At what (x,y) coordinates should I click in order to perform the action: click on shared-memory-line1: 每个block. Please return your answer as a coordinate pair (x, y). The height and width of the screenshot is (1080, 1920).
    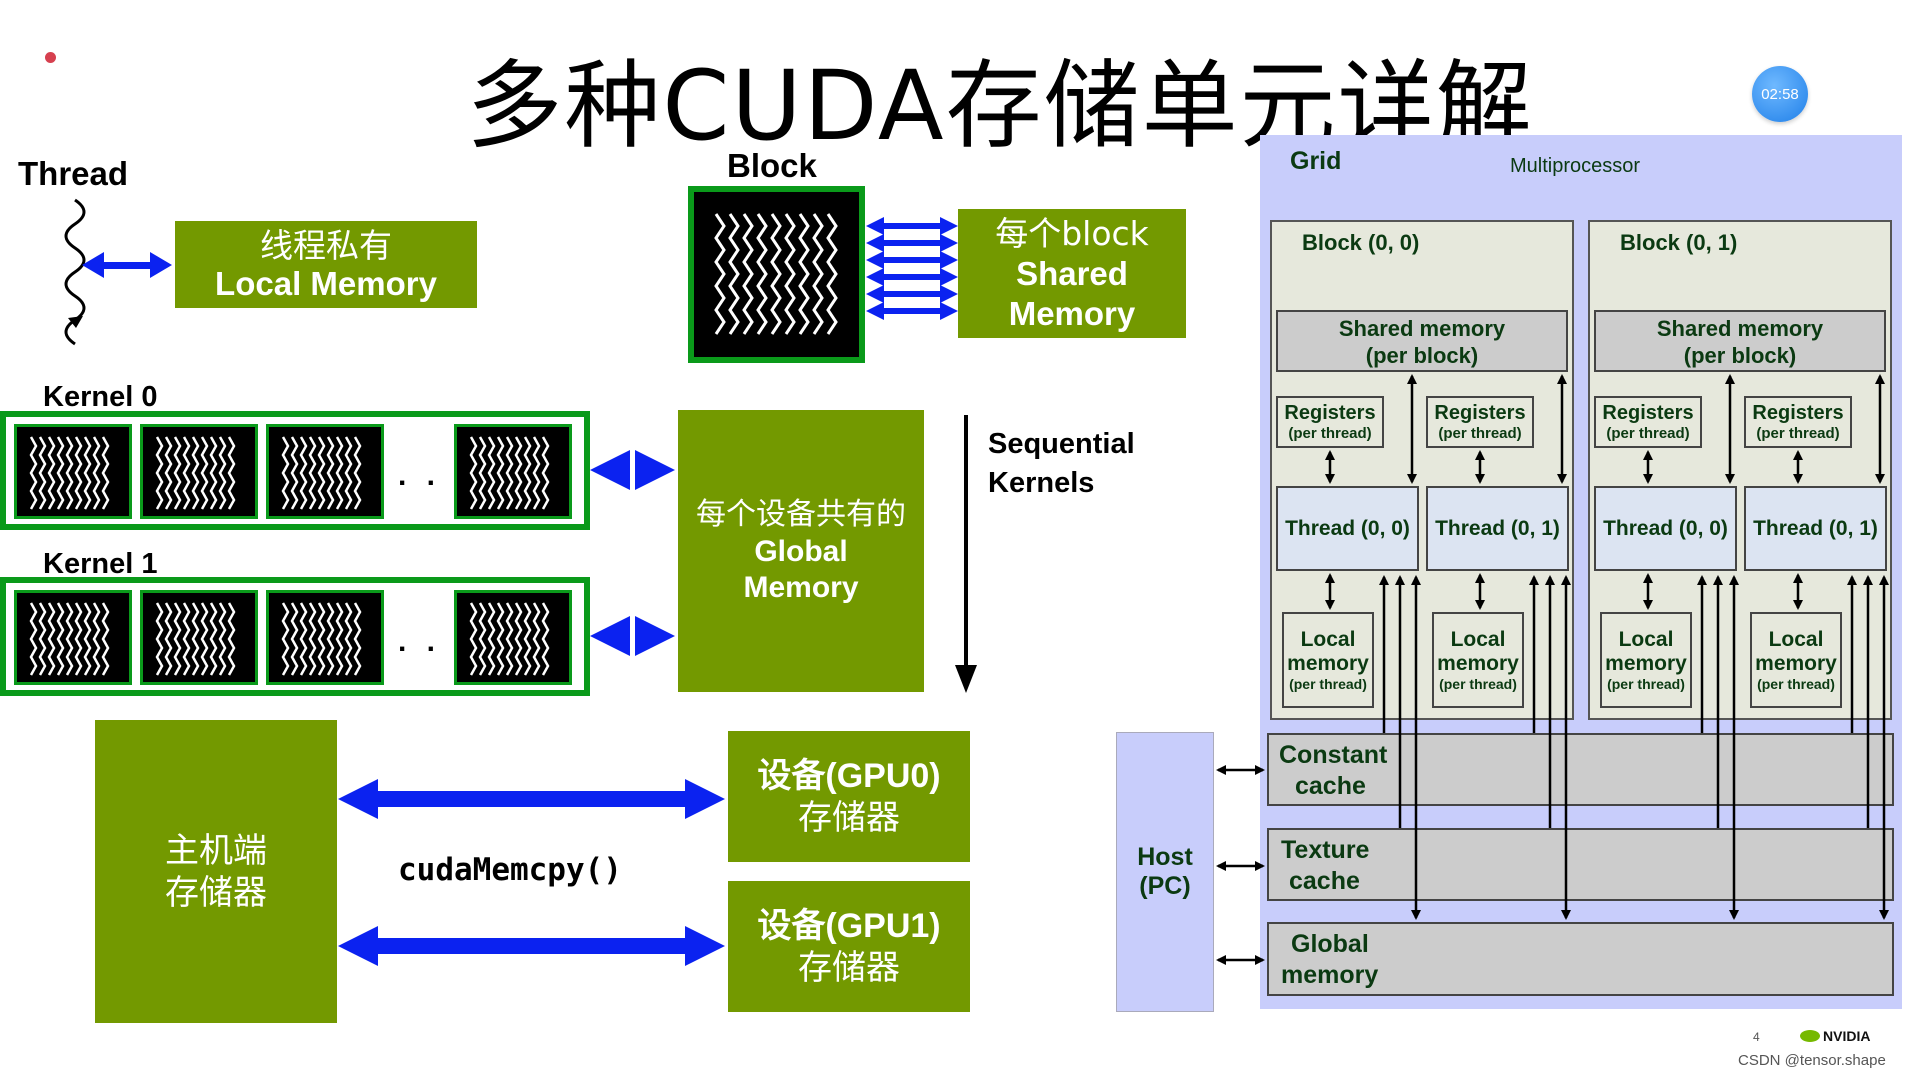
    Looking at the image, I should click on (1072, 234).